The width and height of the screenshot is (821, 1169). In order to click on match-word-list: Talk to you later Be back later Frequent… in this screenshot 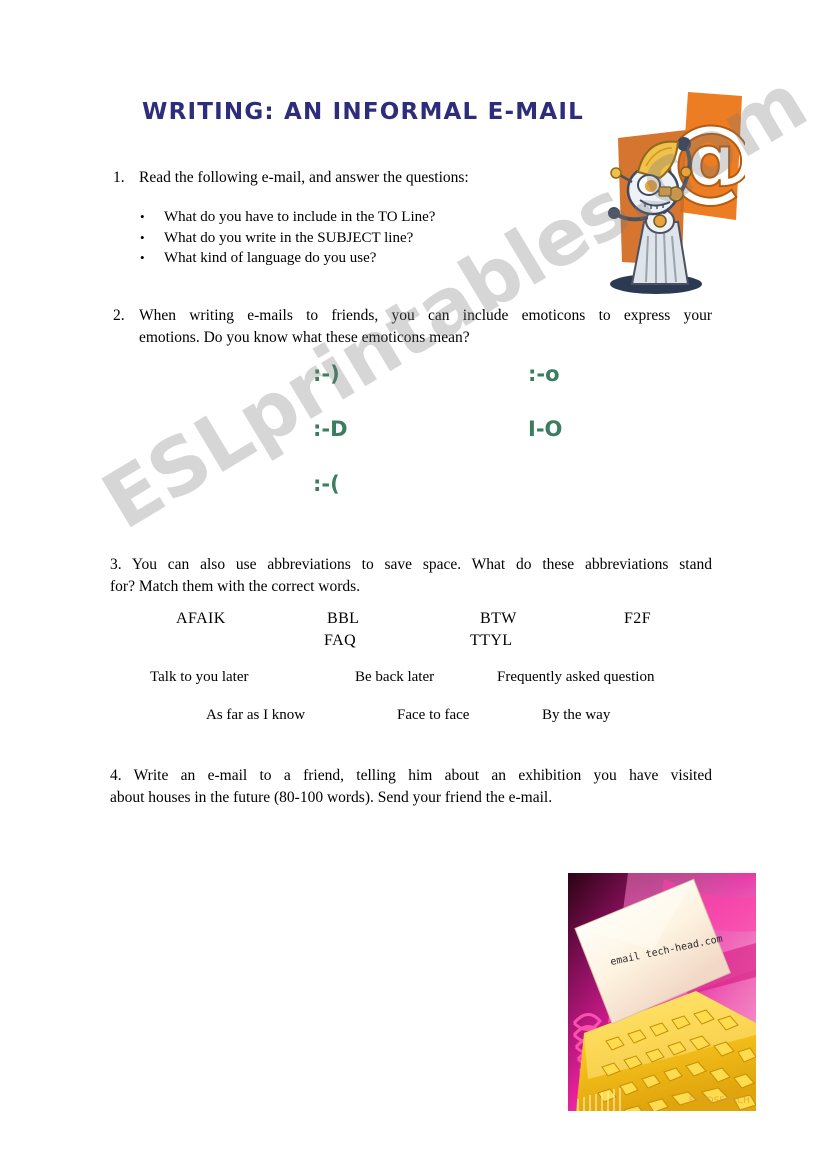, I will do `click(415, 707)`.